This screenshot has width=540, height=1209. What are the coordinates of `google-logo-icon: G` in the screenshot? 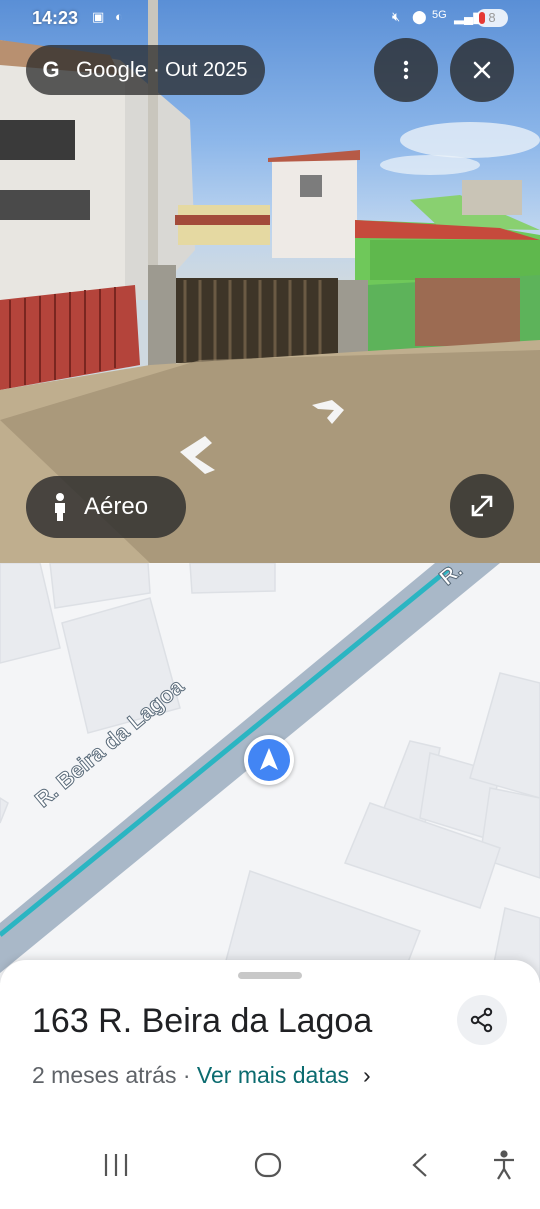 It's located at (51, 69).